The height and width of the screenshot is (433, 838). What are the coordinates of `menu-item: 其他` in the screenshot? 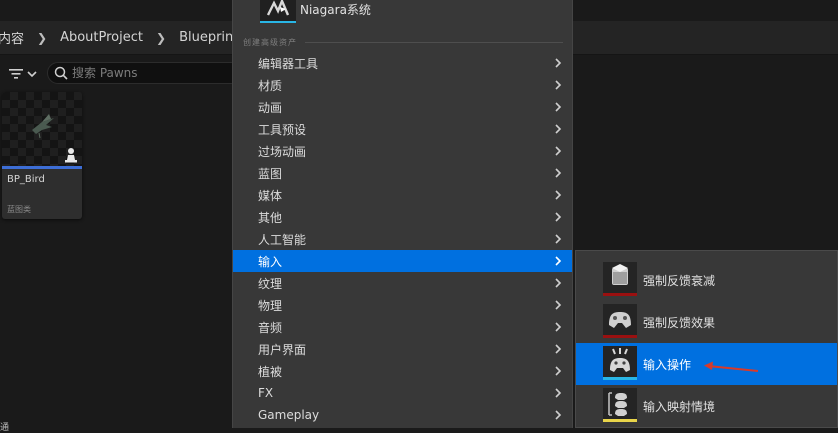 It's located at (402, 217).